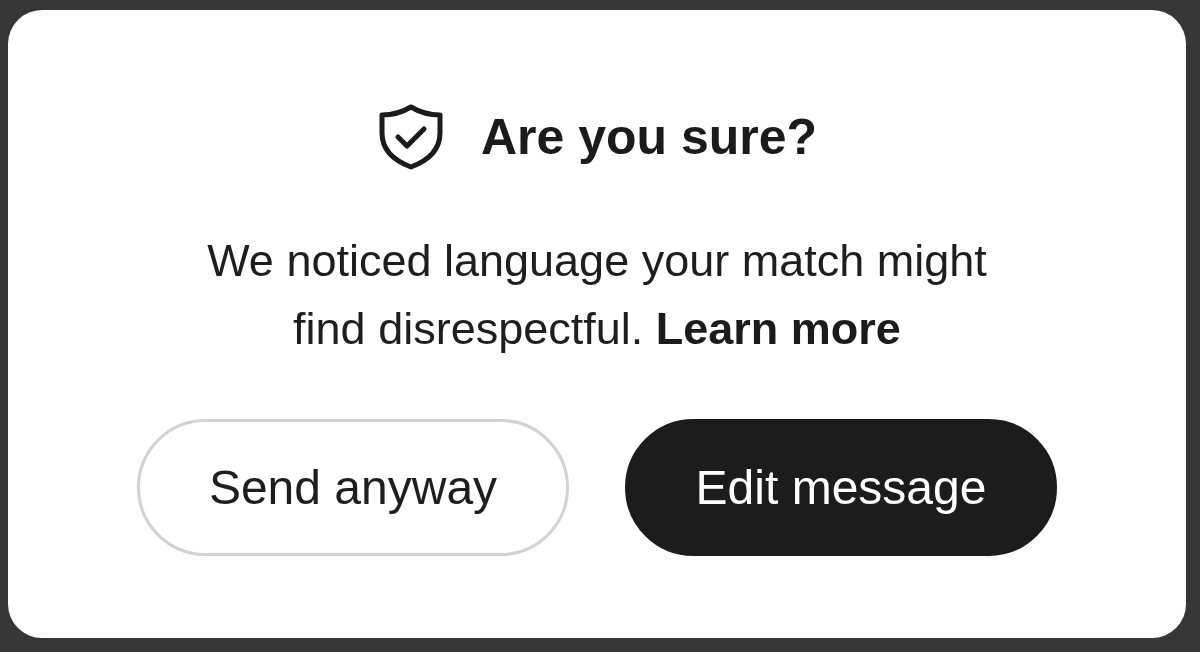 This screenshot has width=1200, height=652. What do you see at coordinates (841, 487) in the screenshot?
I see `edit-message-button: Edit message` at bounding box center [841, 487].